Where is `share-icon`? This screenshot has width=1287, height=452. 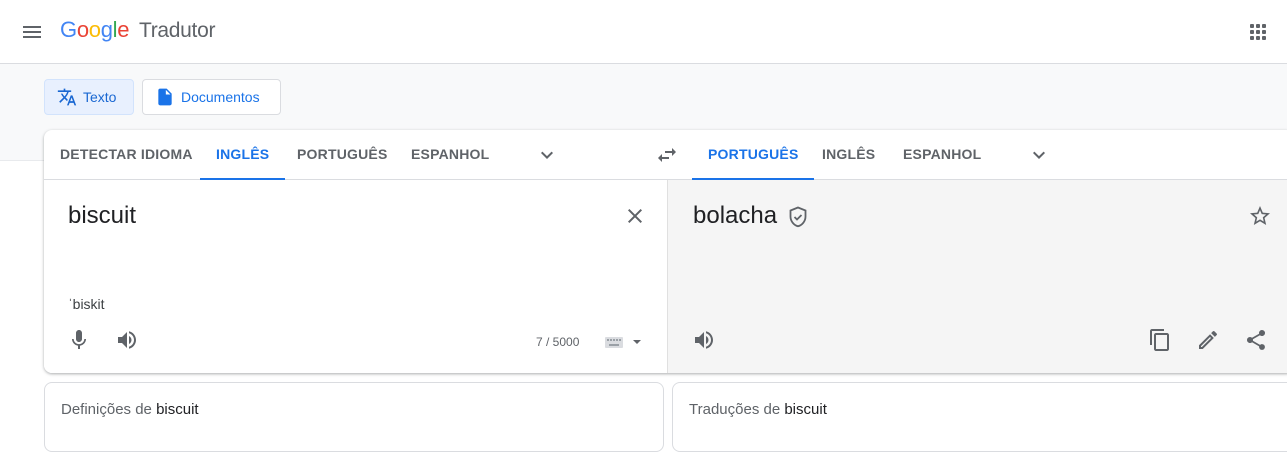 share-icon is located at coordinates (1256, 340).